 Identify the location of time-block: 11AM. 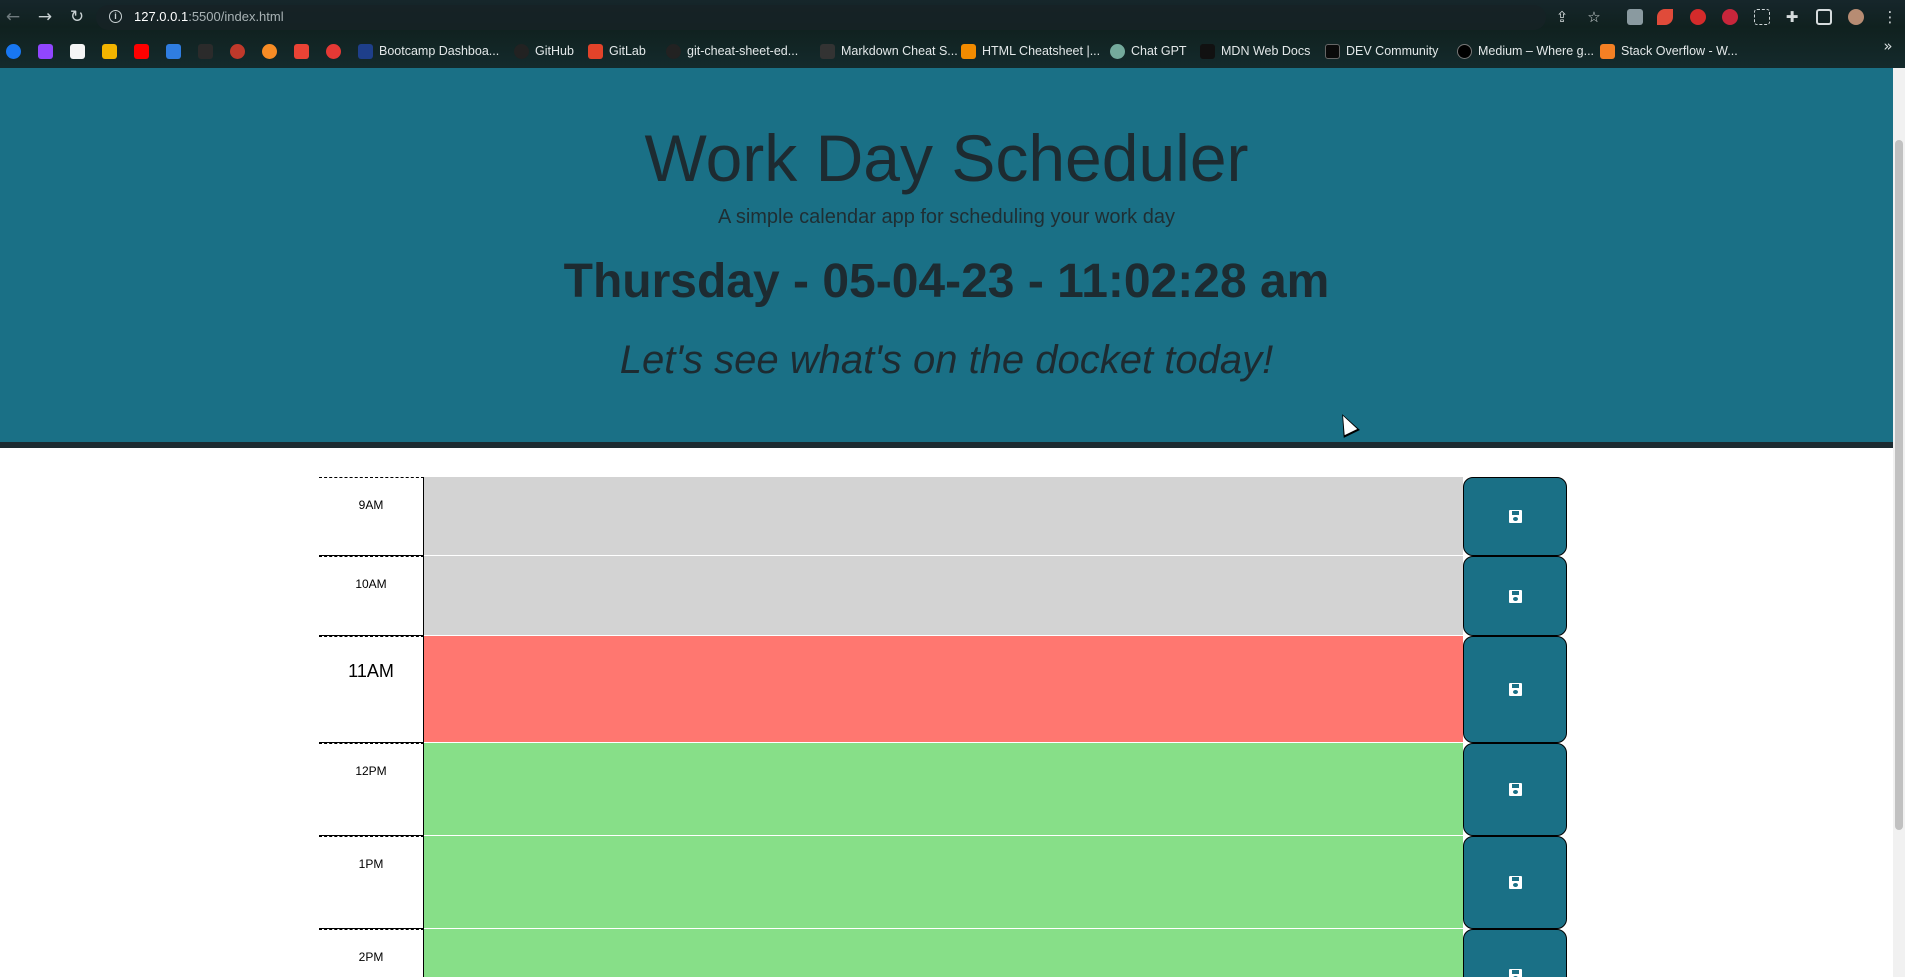
(943, 689).